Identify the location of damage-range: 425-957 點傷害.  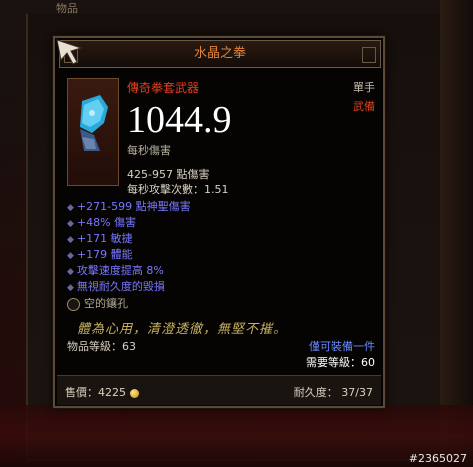
(168, 174).